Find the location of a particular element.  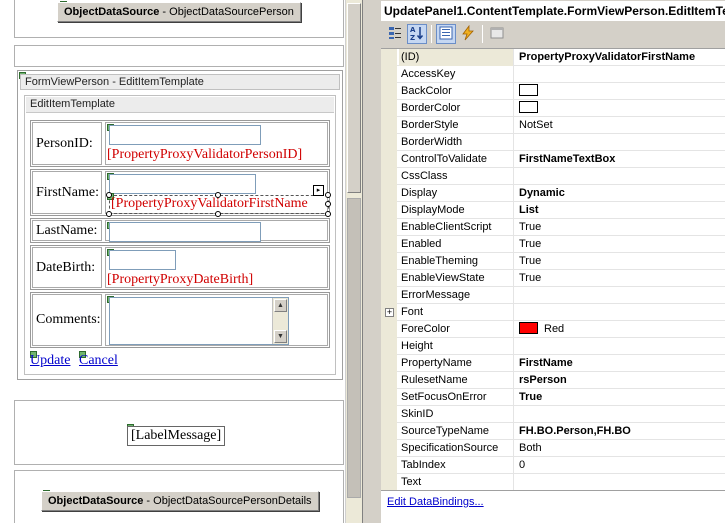

alphabetical-icon: AZ is located at coordinates (417, 34).